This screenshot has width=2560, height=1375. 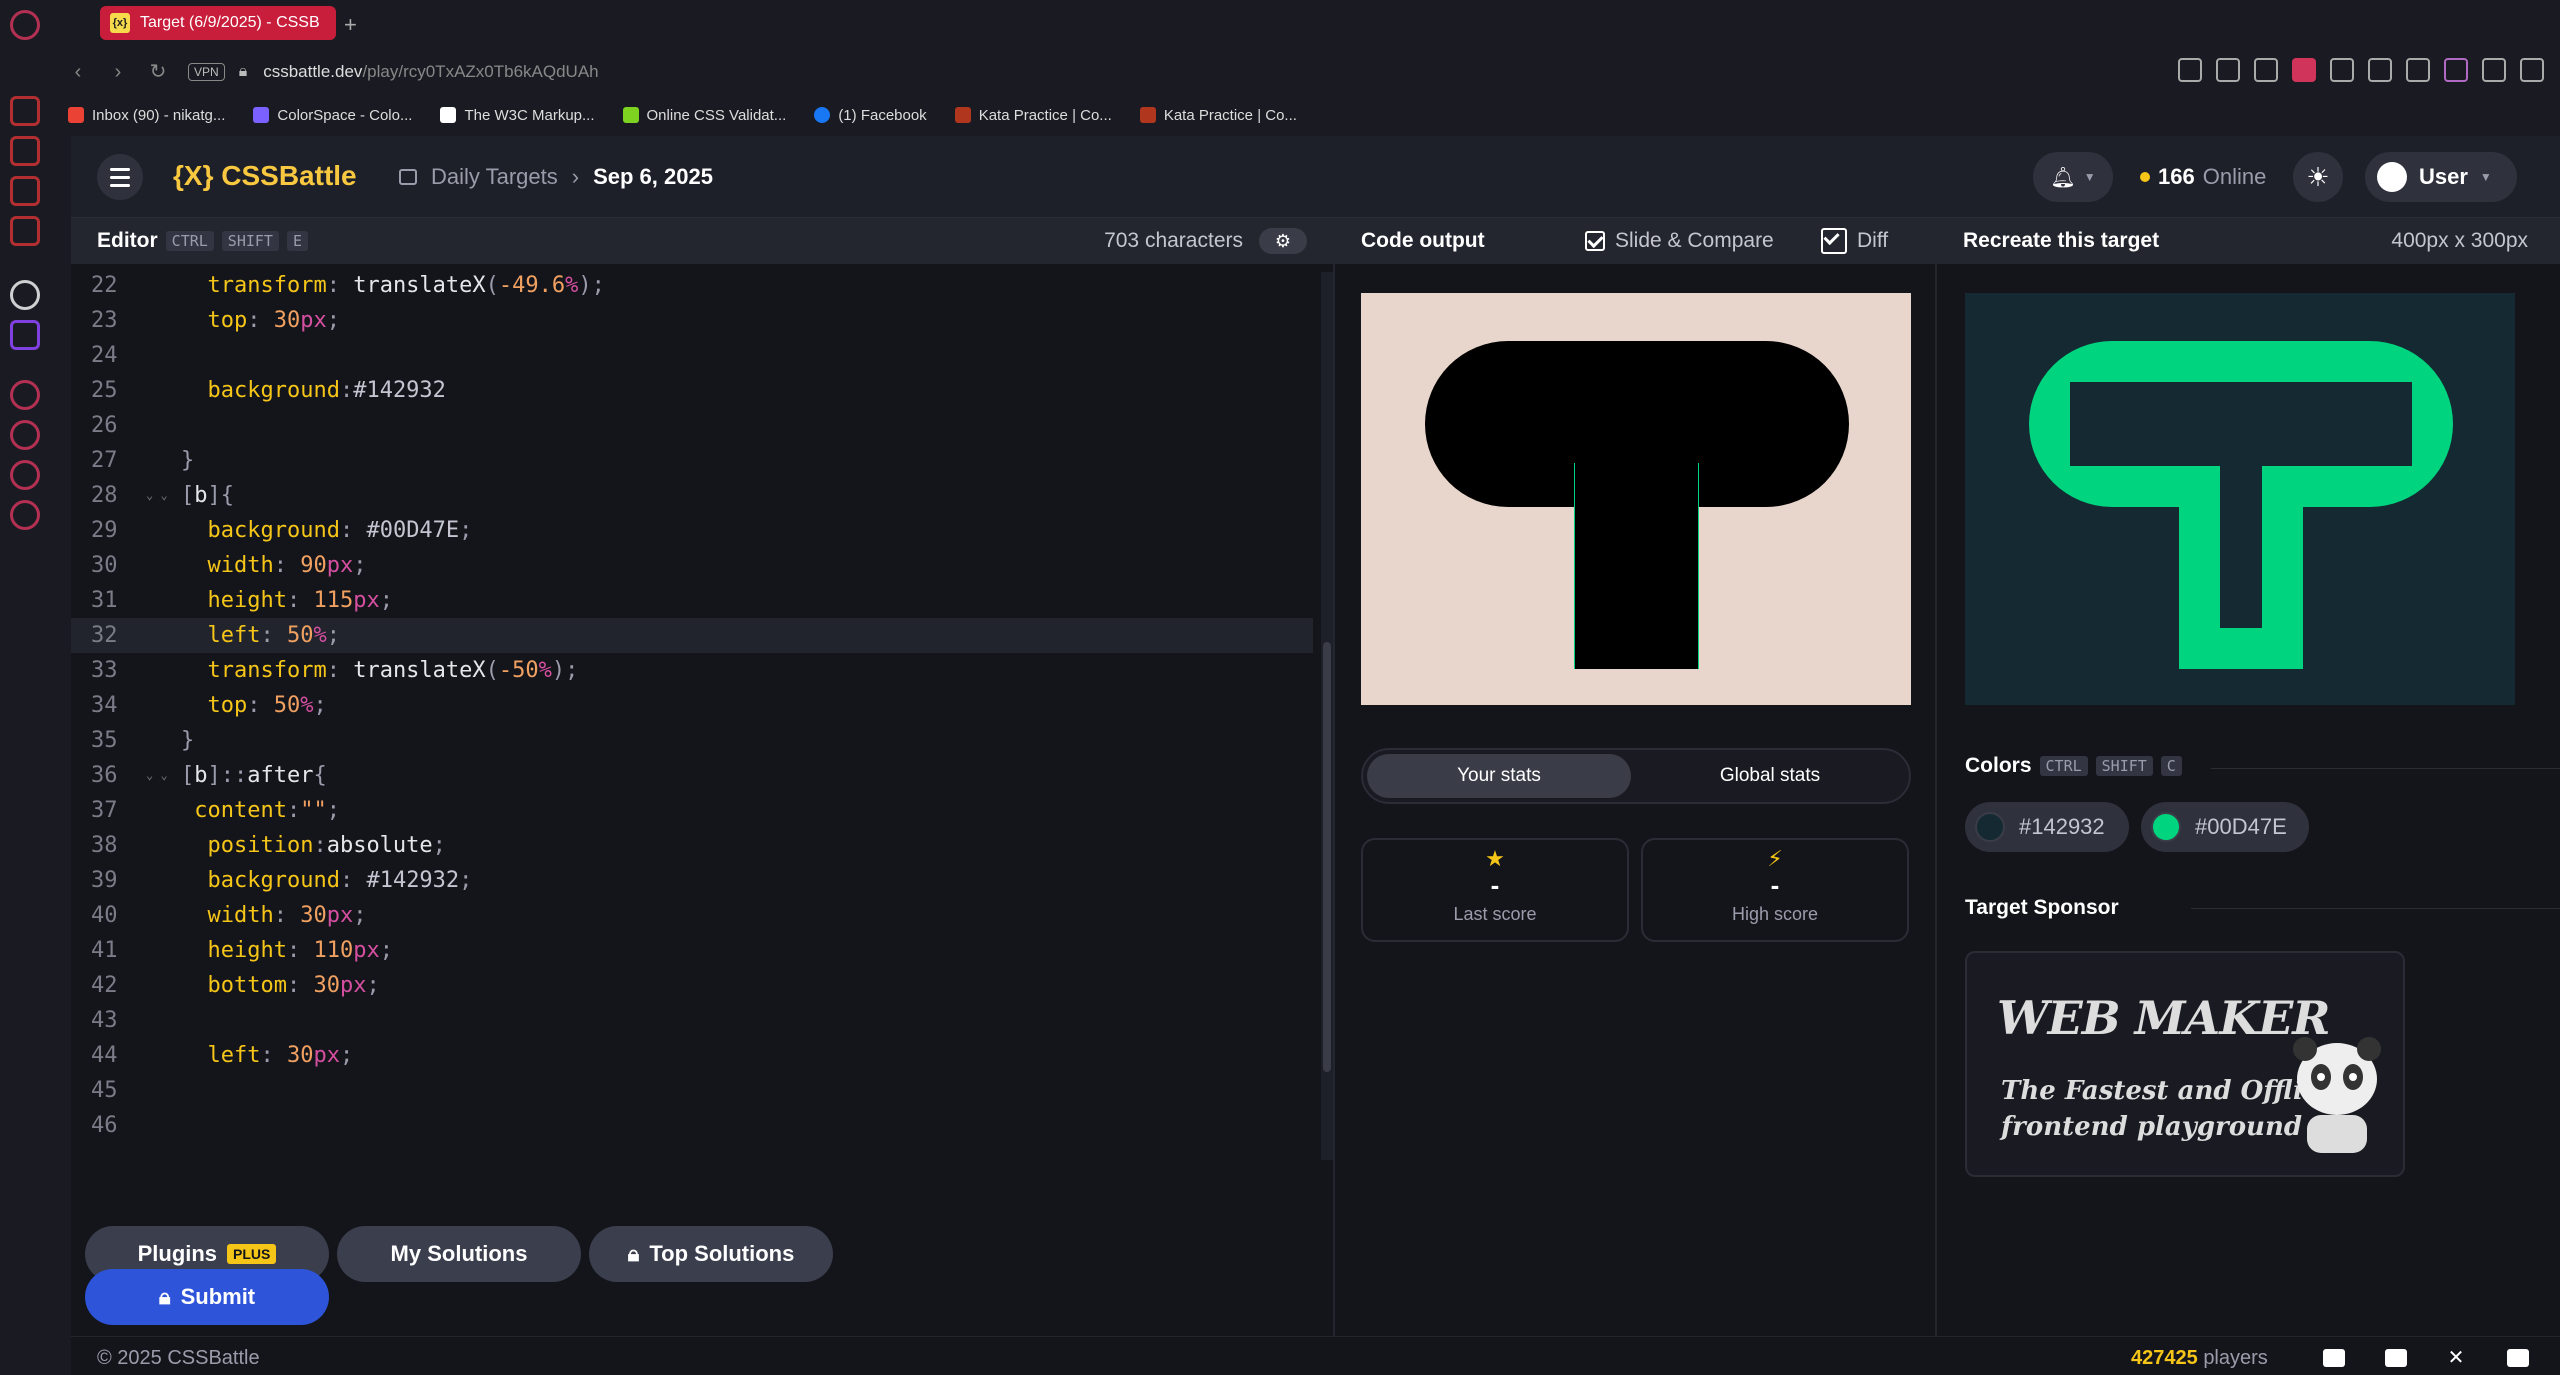 What do you see at coordinates (2456, 1358) in the screenshot?
I see `x-icon: ✕` at bounding box center [2456, 1358].